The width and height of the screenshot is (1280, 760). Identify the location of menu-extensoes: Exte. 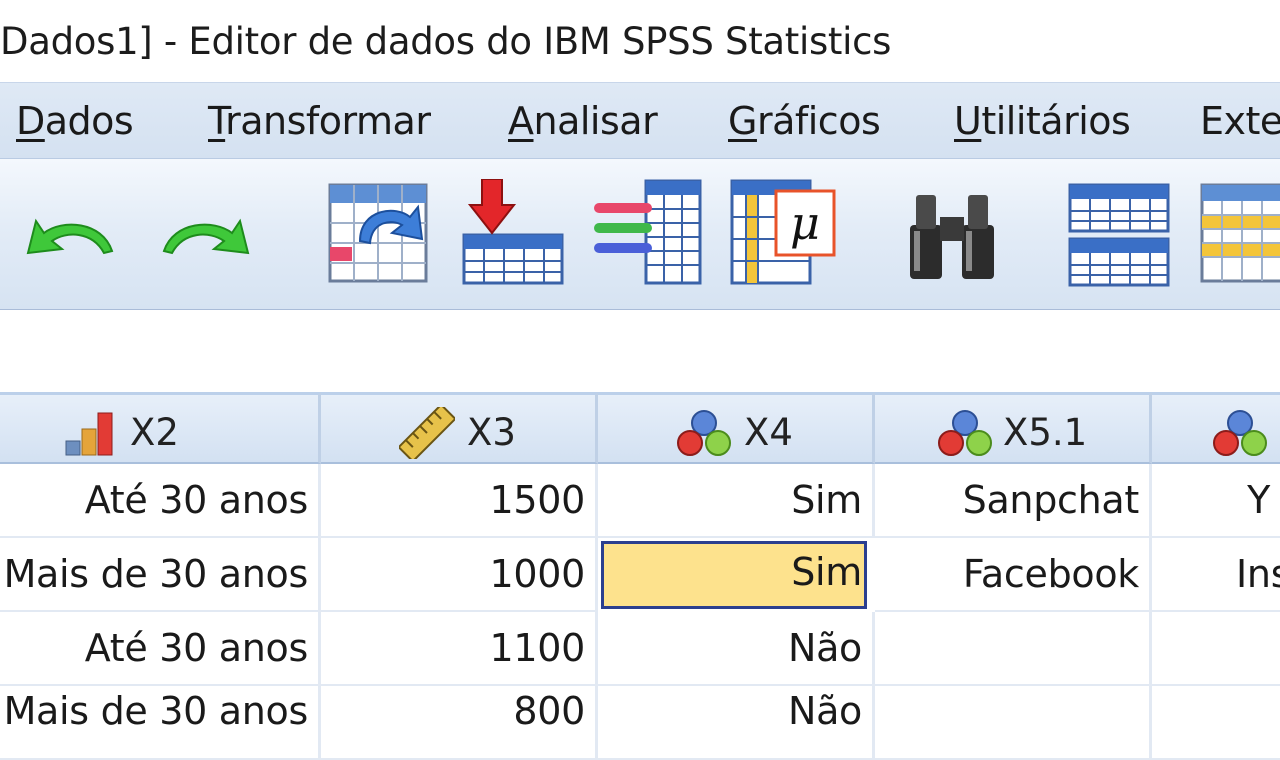
(1240, 121).